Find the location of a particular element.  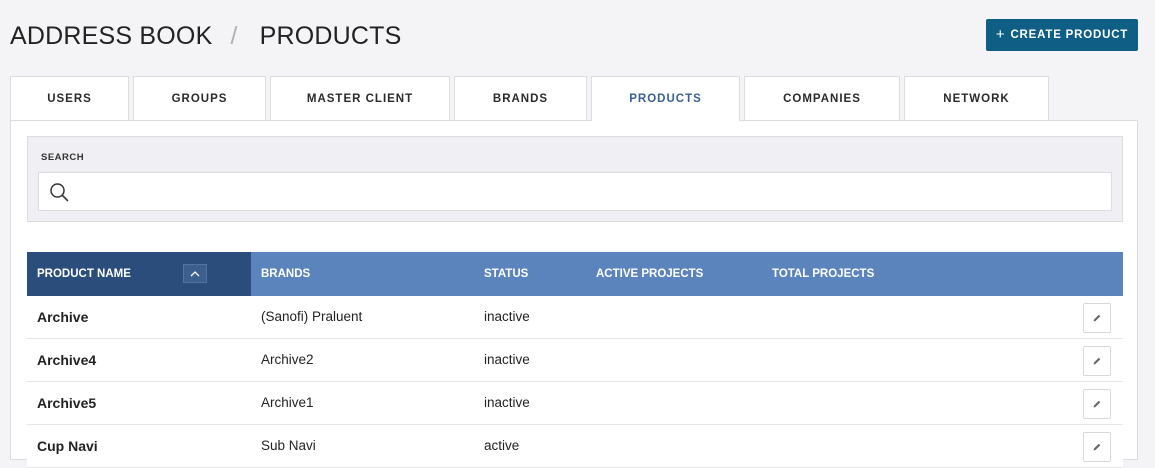

create-product-button: + CREATE PRODUCT is located at coordinates (1062, 35).